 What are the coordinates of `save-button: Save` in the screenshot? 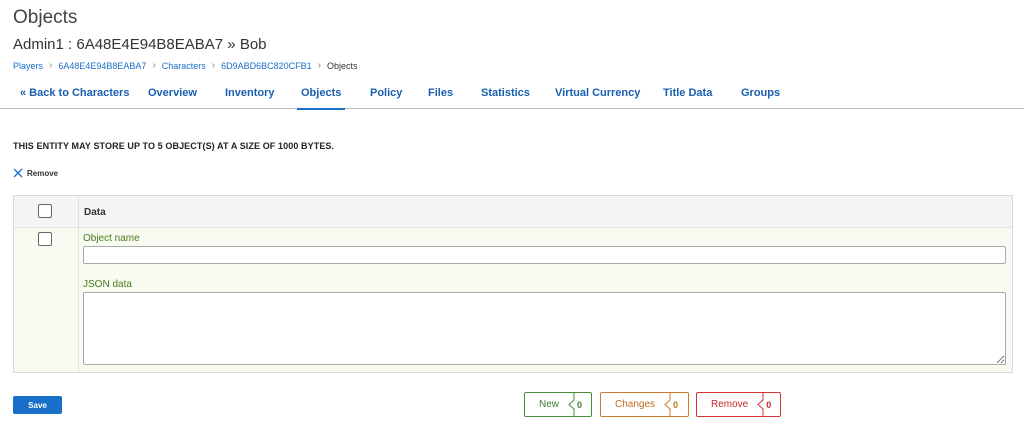 It's located at (37, 405).